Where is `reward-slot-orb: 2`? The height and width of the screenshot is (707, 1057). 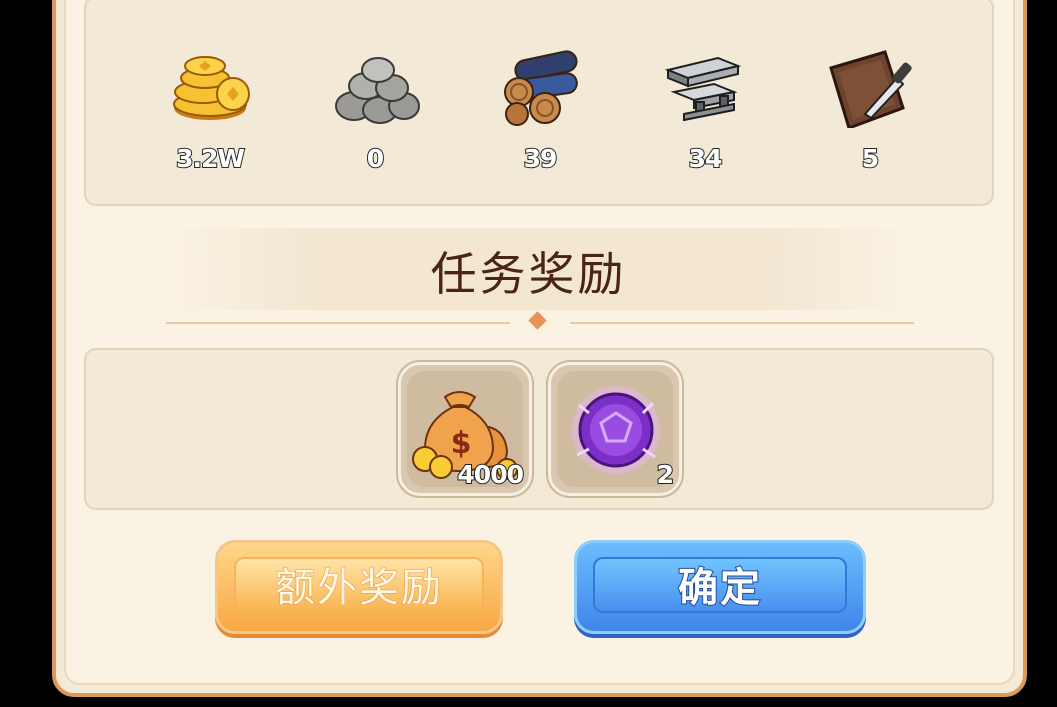
reward-slot-orb: 2 is located at coordinates (615, 429).